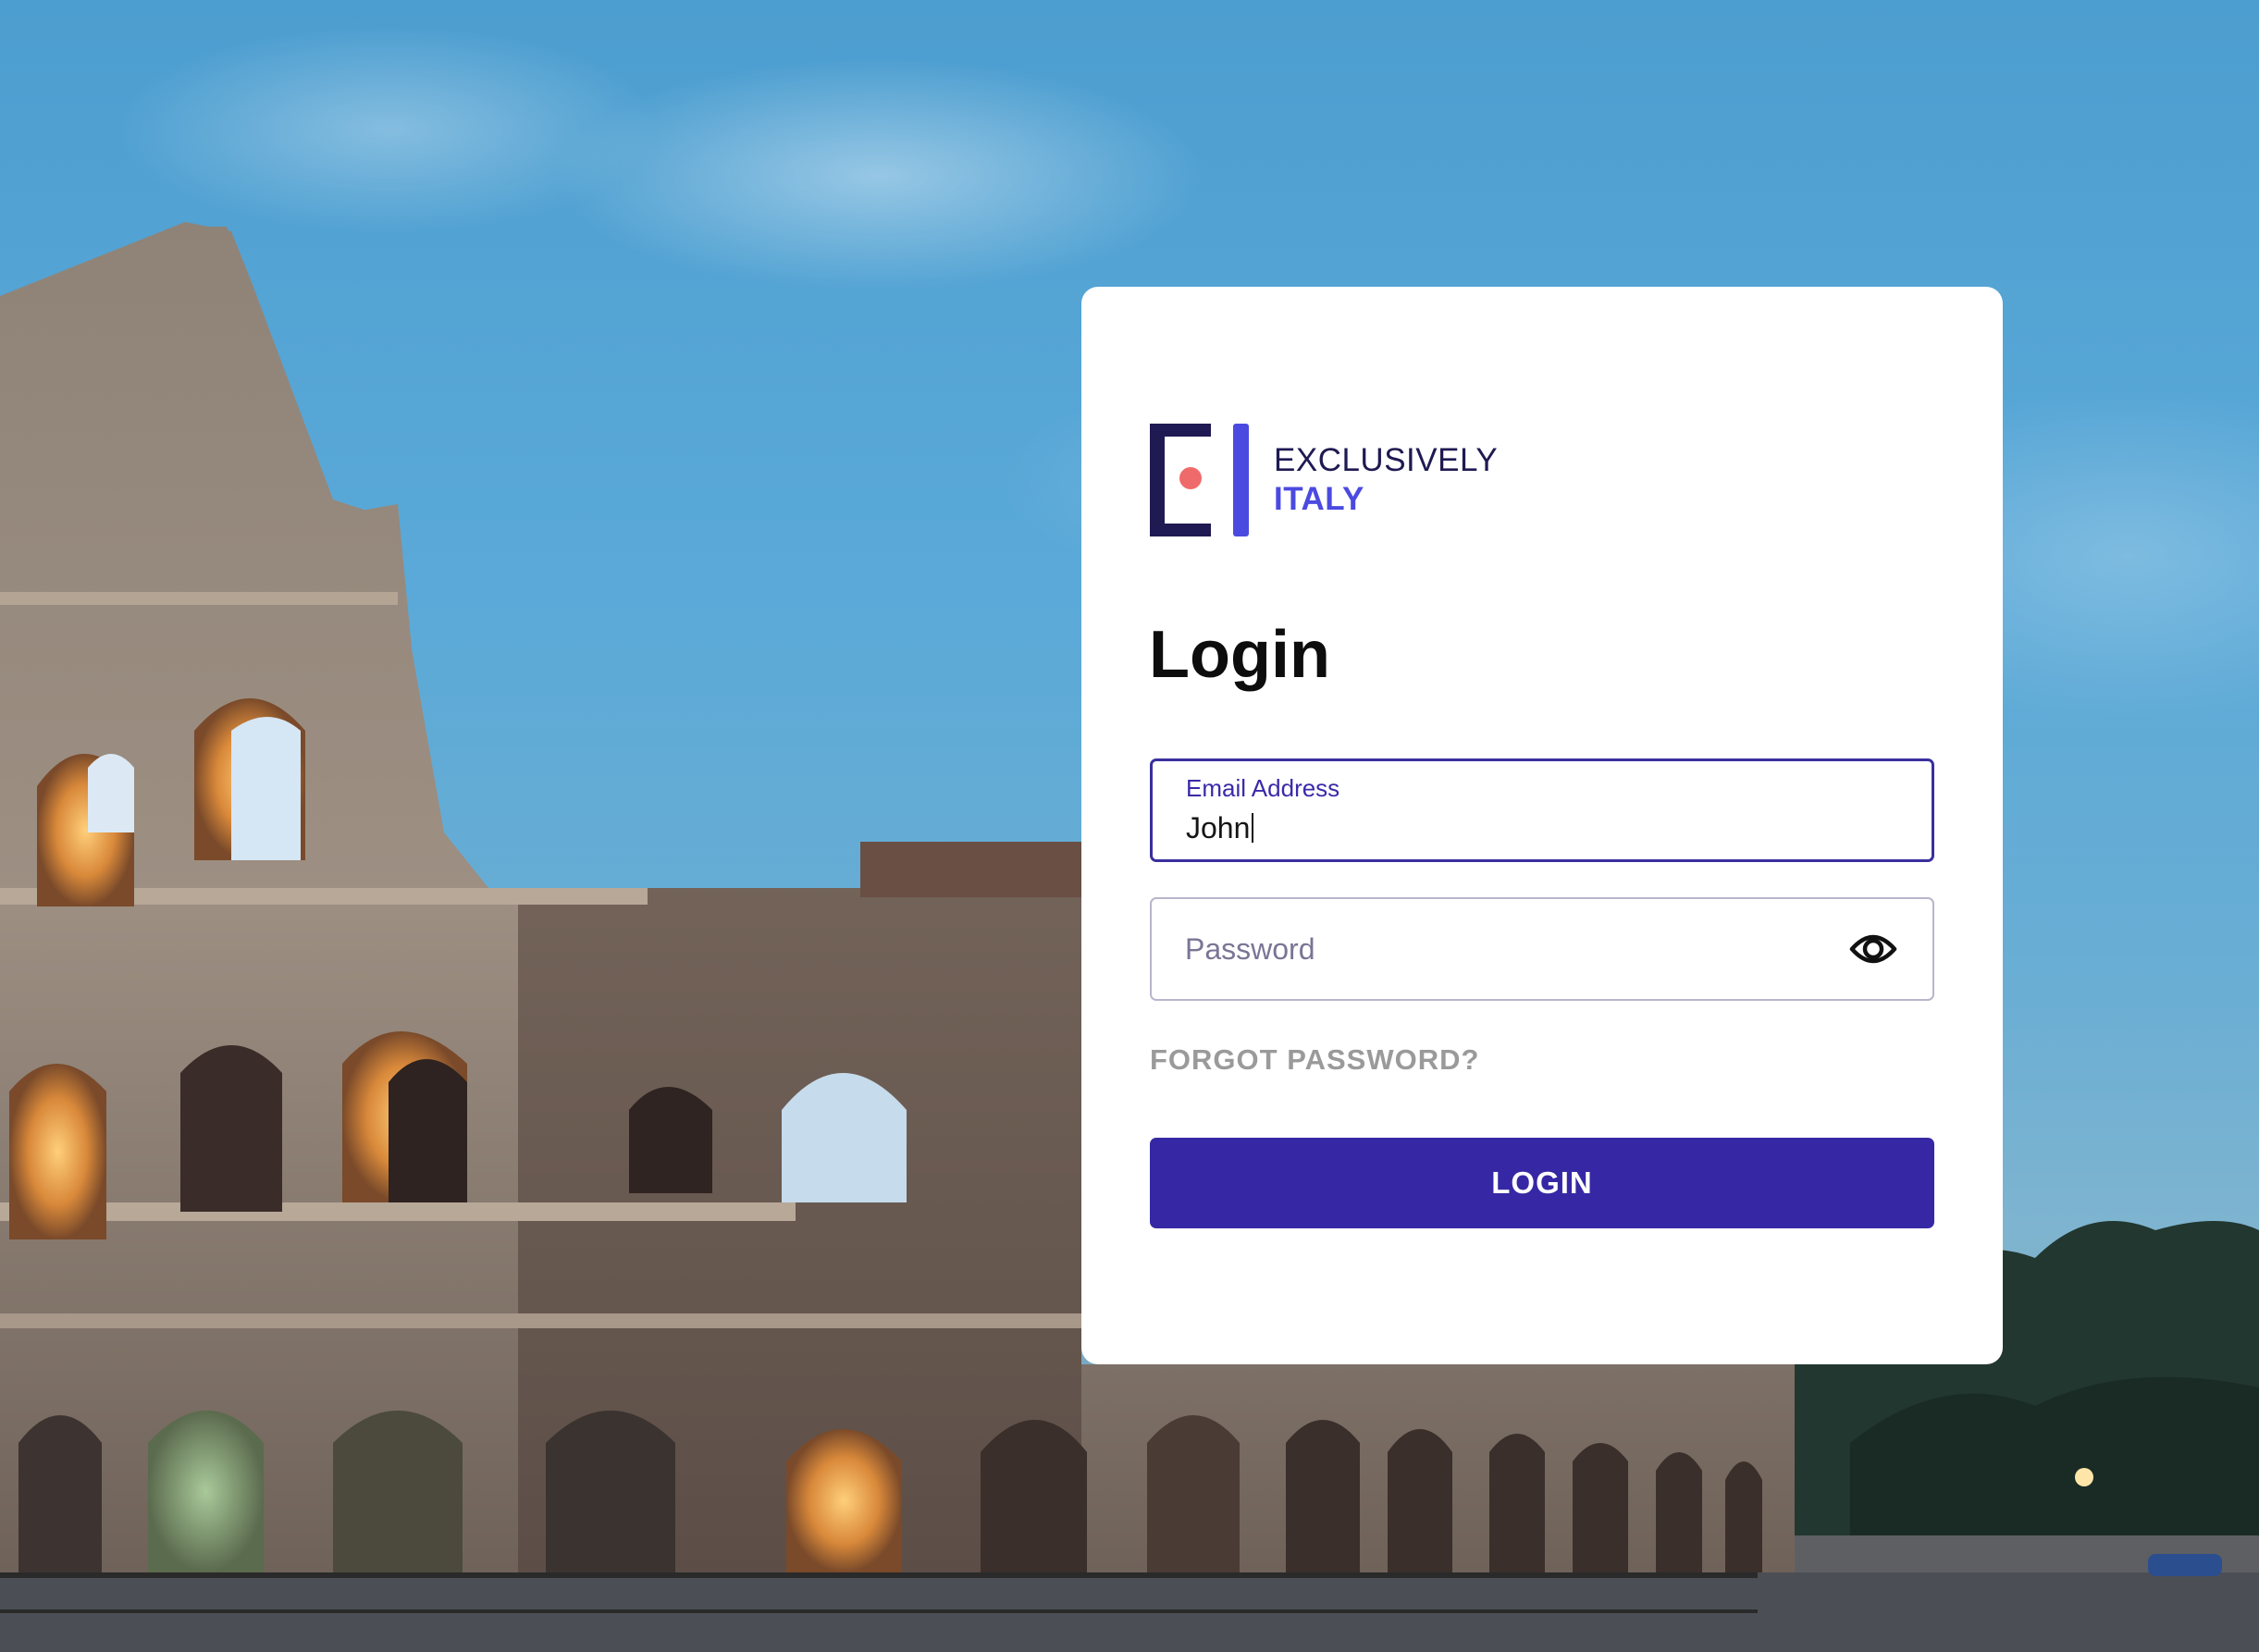  Describe the element at coordinates (1386, 460) in the screenshot. I see `brand-name-line1: EXCLUSIVELY` at that location.